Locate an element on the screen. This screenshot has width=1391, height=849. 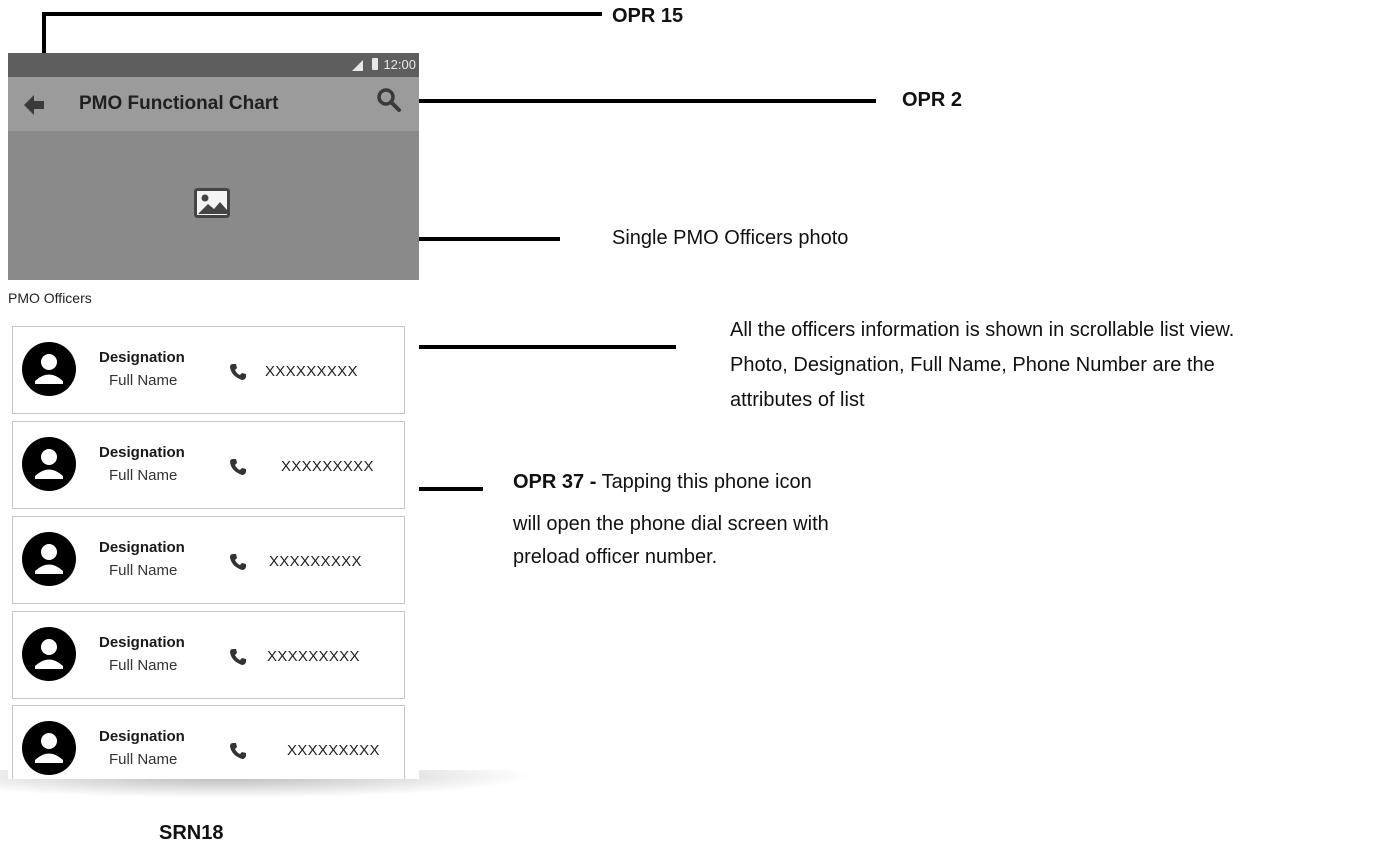
section-label: PMO Officers is located at coordinates (50, 298).